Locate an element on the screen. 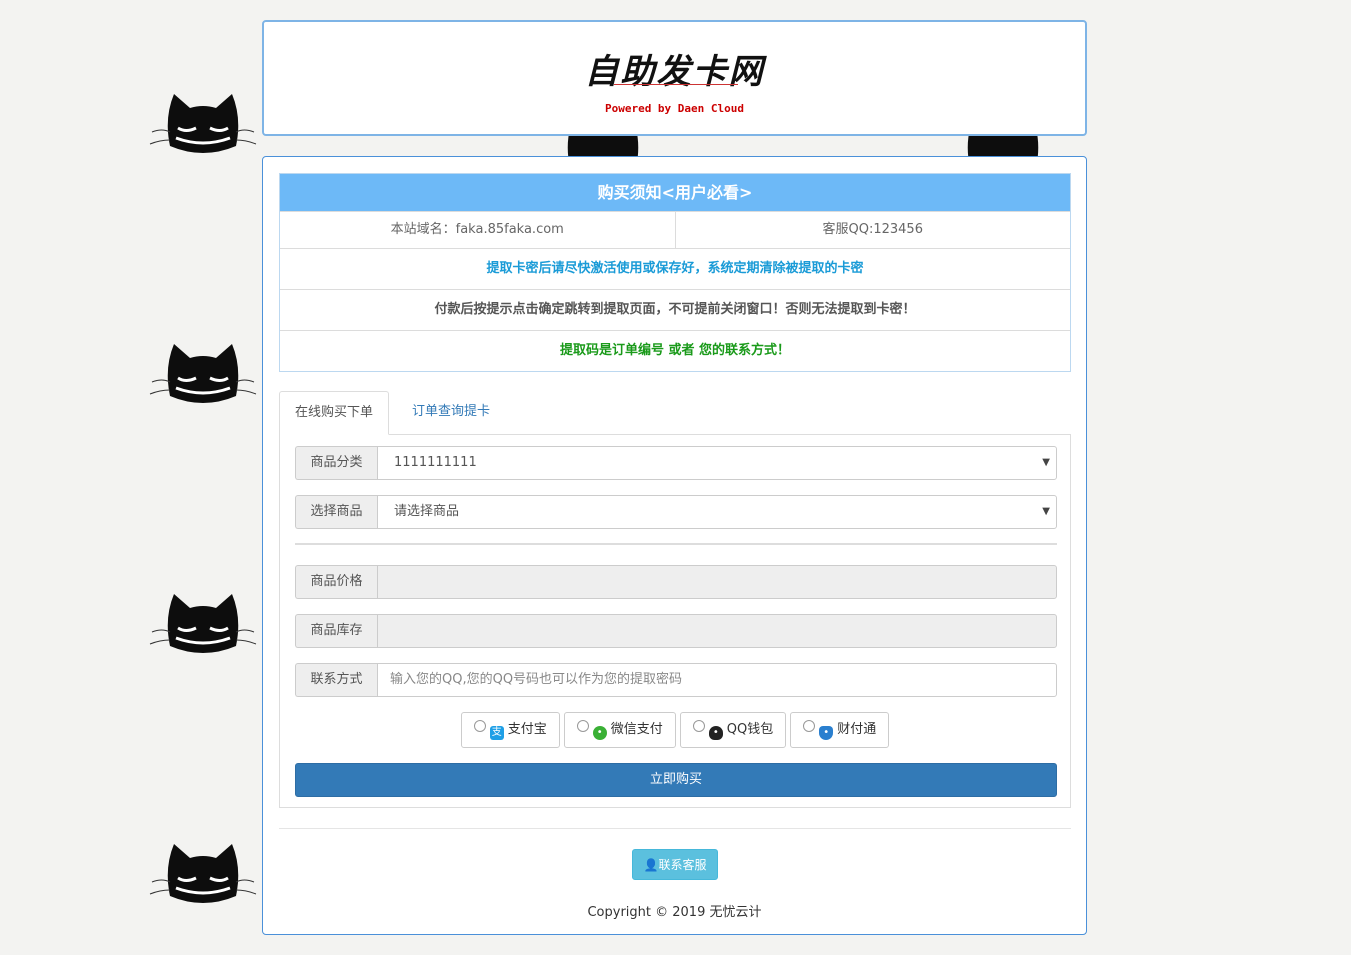  powered-by-text: Powered by Daen Cloud is located at coordinates (674, 108).